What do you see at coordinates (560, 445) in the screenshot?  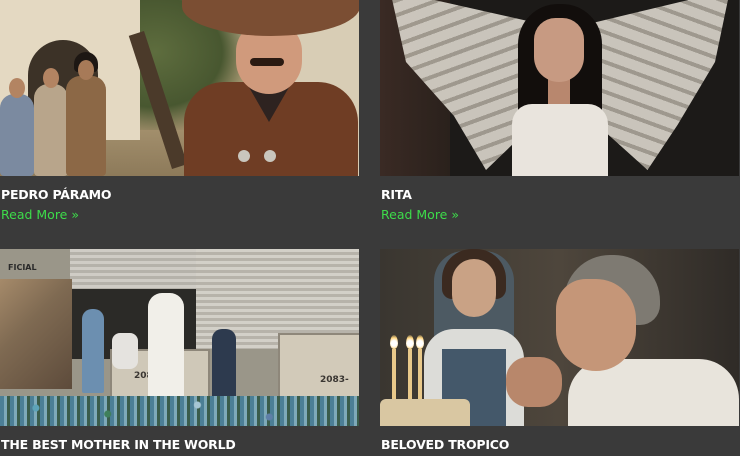 I see `film-title: BELOVED TROPICO` at bounding box center [560, 445].